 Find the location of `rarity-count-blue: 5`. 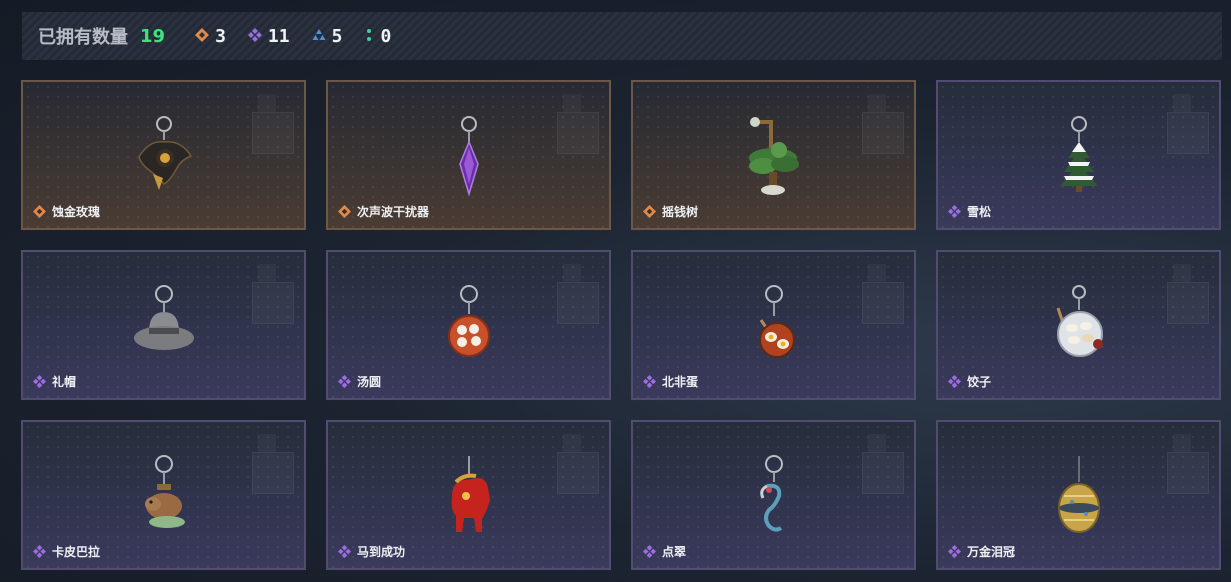

rarity-count-blue: 5 is located at coordinates (327, 36).